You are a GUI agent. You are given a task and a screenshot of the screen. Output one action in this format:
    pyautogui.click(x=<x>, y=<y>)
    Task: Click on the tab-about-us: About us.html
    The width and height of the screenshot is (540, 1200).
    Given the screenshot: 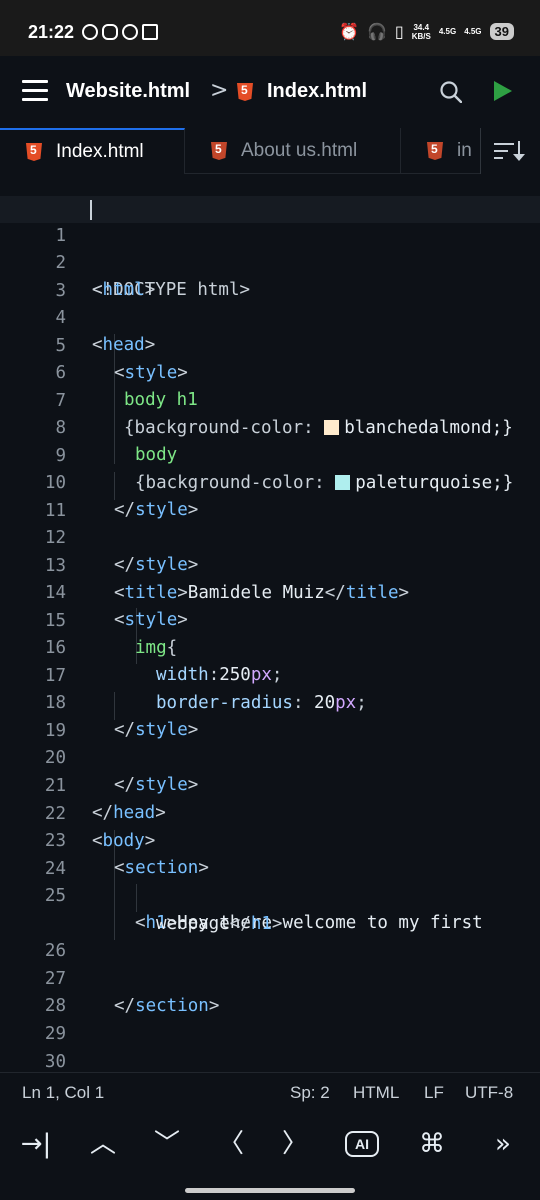 What is the action you would take?
    pyautogui.click(x=293, y=151)
    